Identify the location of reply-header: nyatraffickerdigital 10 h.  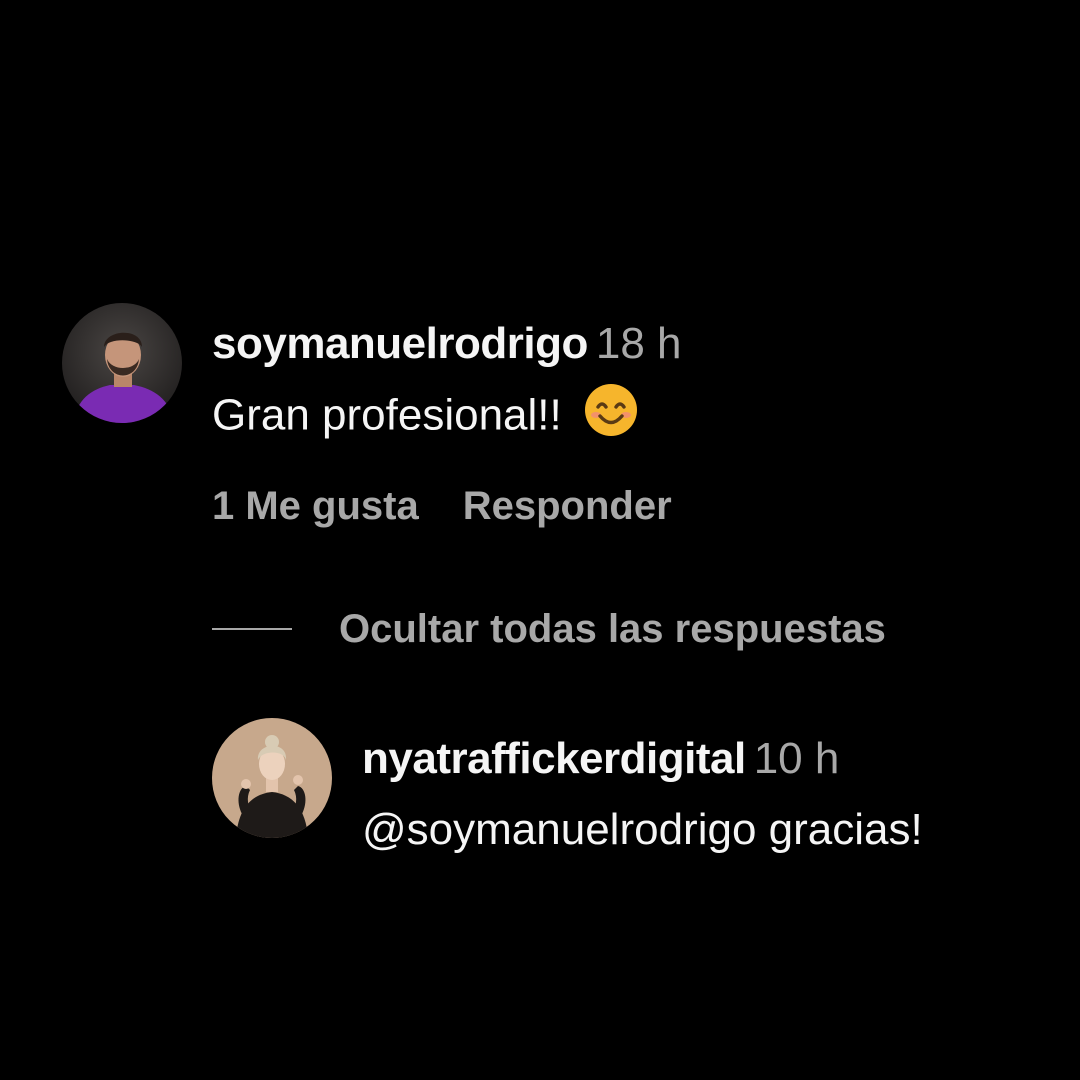
(600, 759).